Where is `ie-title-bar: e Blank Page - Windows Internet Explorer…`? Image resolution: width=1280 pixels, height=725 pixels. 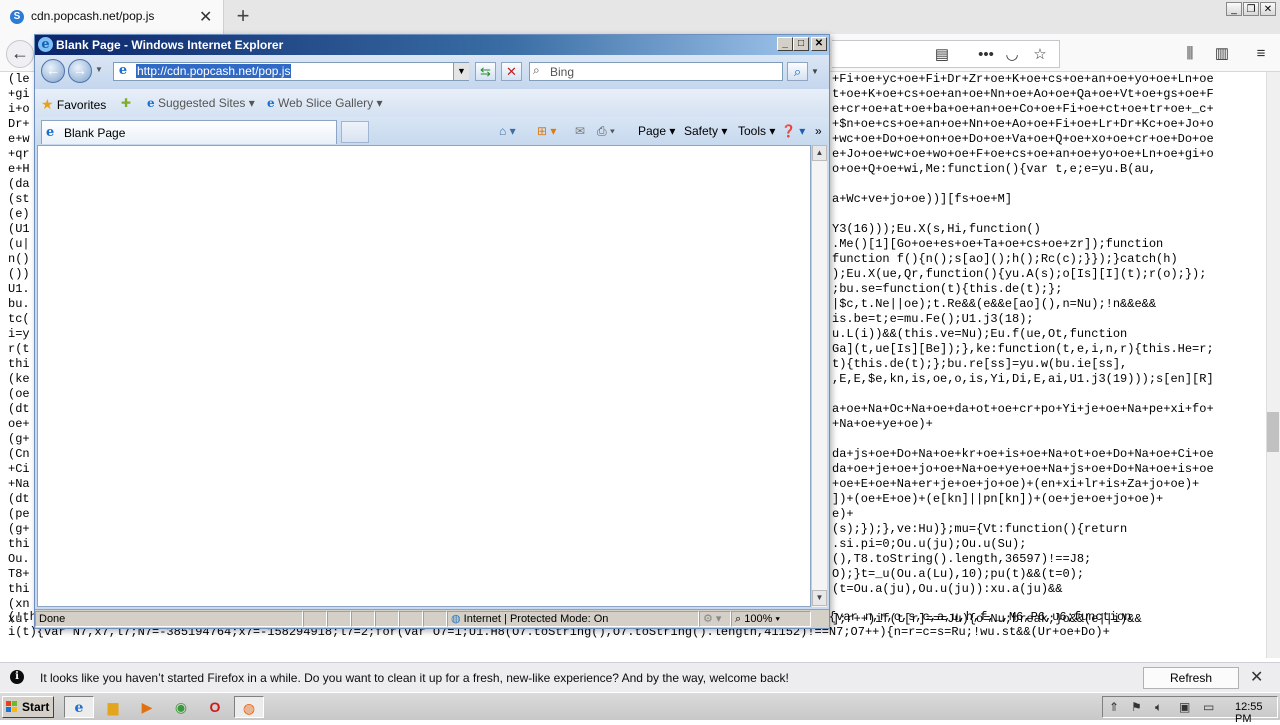
ie-title-bar: e Blank Page - Windows Internet Explorer… is located at coordinates (432, 45).